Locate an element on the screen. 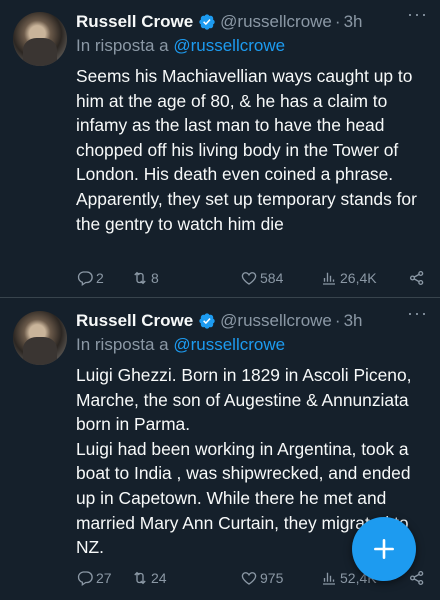 The image size is (440, 600). like-button: 584 is located at coordinates (261, 278).